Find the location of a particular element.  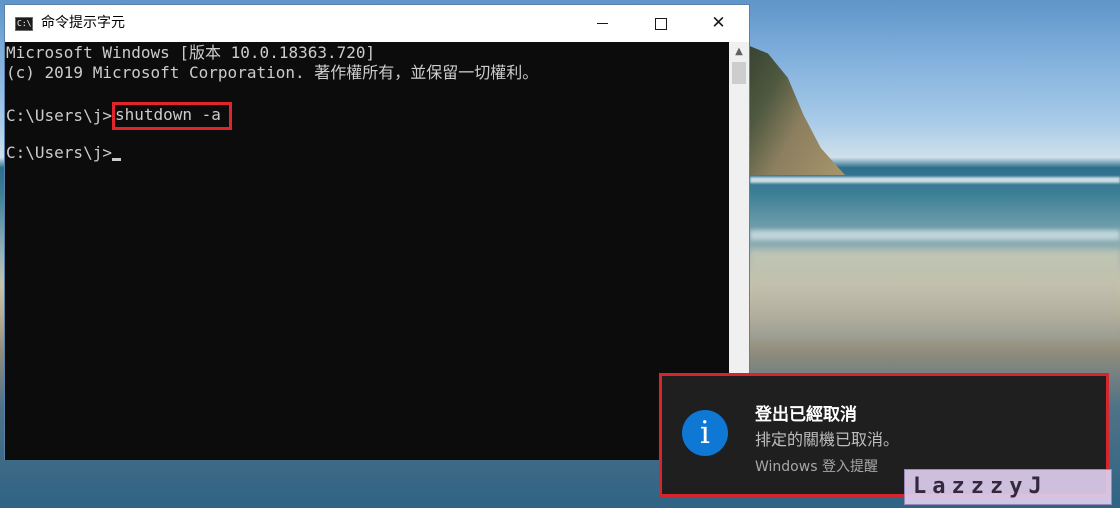

info-icon: i is located at coordinates (705, 433).